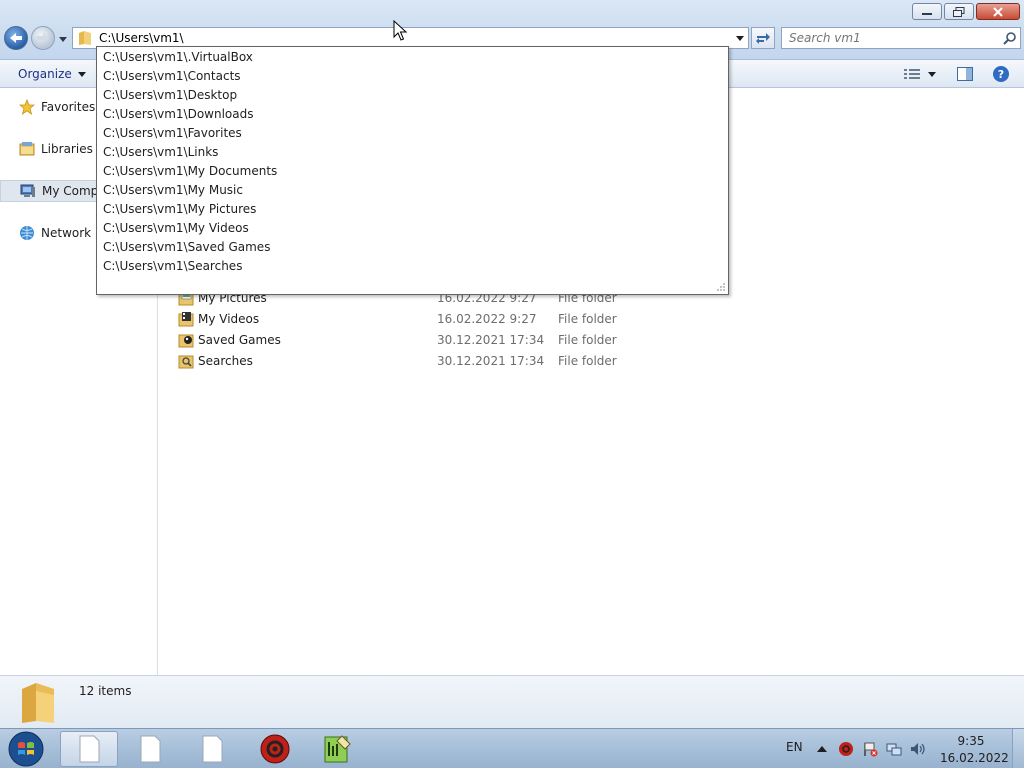 The width and height of the screenshot is (1024, 768). What do you see at coordinates (512, 748) in the screenshot?
I see `taskbar: EN 9:35 16.02.2022` at bounding box center [512, 748].